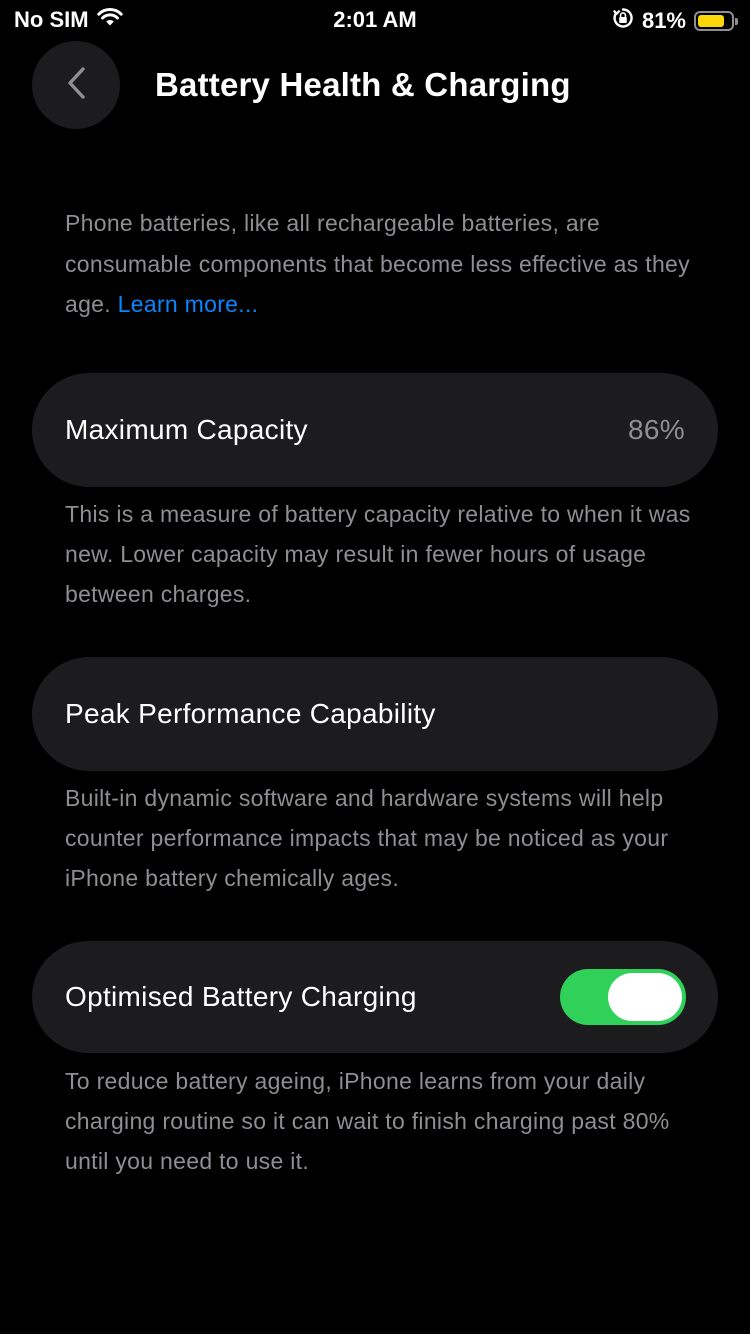  What do you see at coordinates (241, 996) in the screenshot?
I see `optimised-charging-label: Optimised Battery Charging` at bounding box center [241, 996].